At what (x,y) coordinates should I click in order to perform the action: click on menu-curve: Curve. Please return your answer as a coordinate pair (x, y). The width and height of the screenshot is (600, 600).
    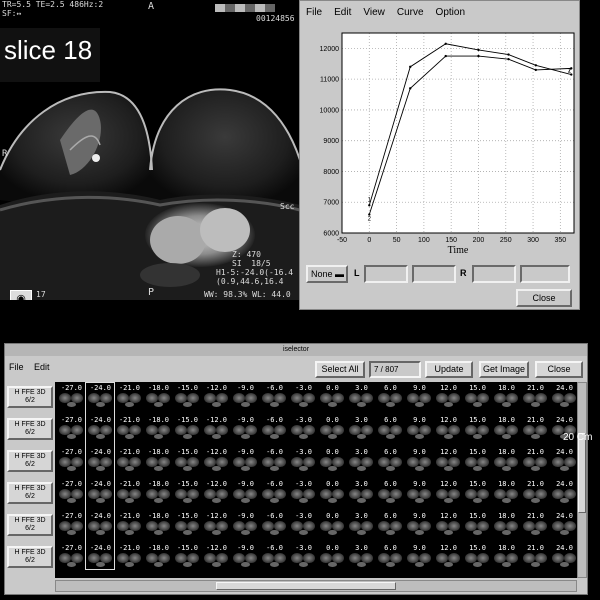
    Looking at the image, I should click on (410, 12).